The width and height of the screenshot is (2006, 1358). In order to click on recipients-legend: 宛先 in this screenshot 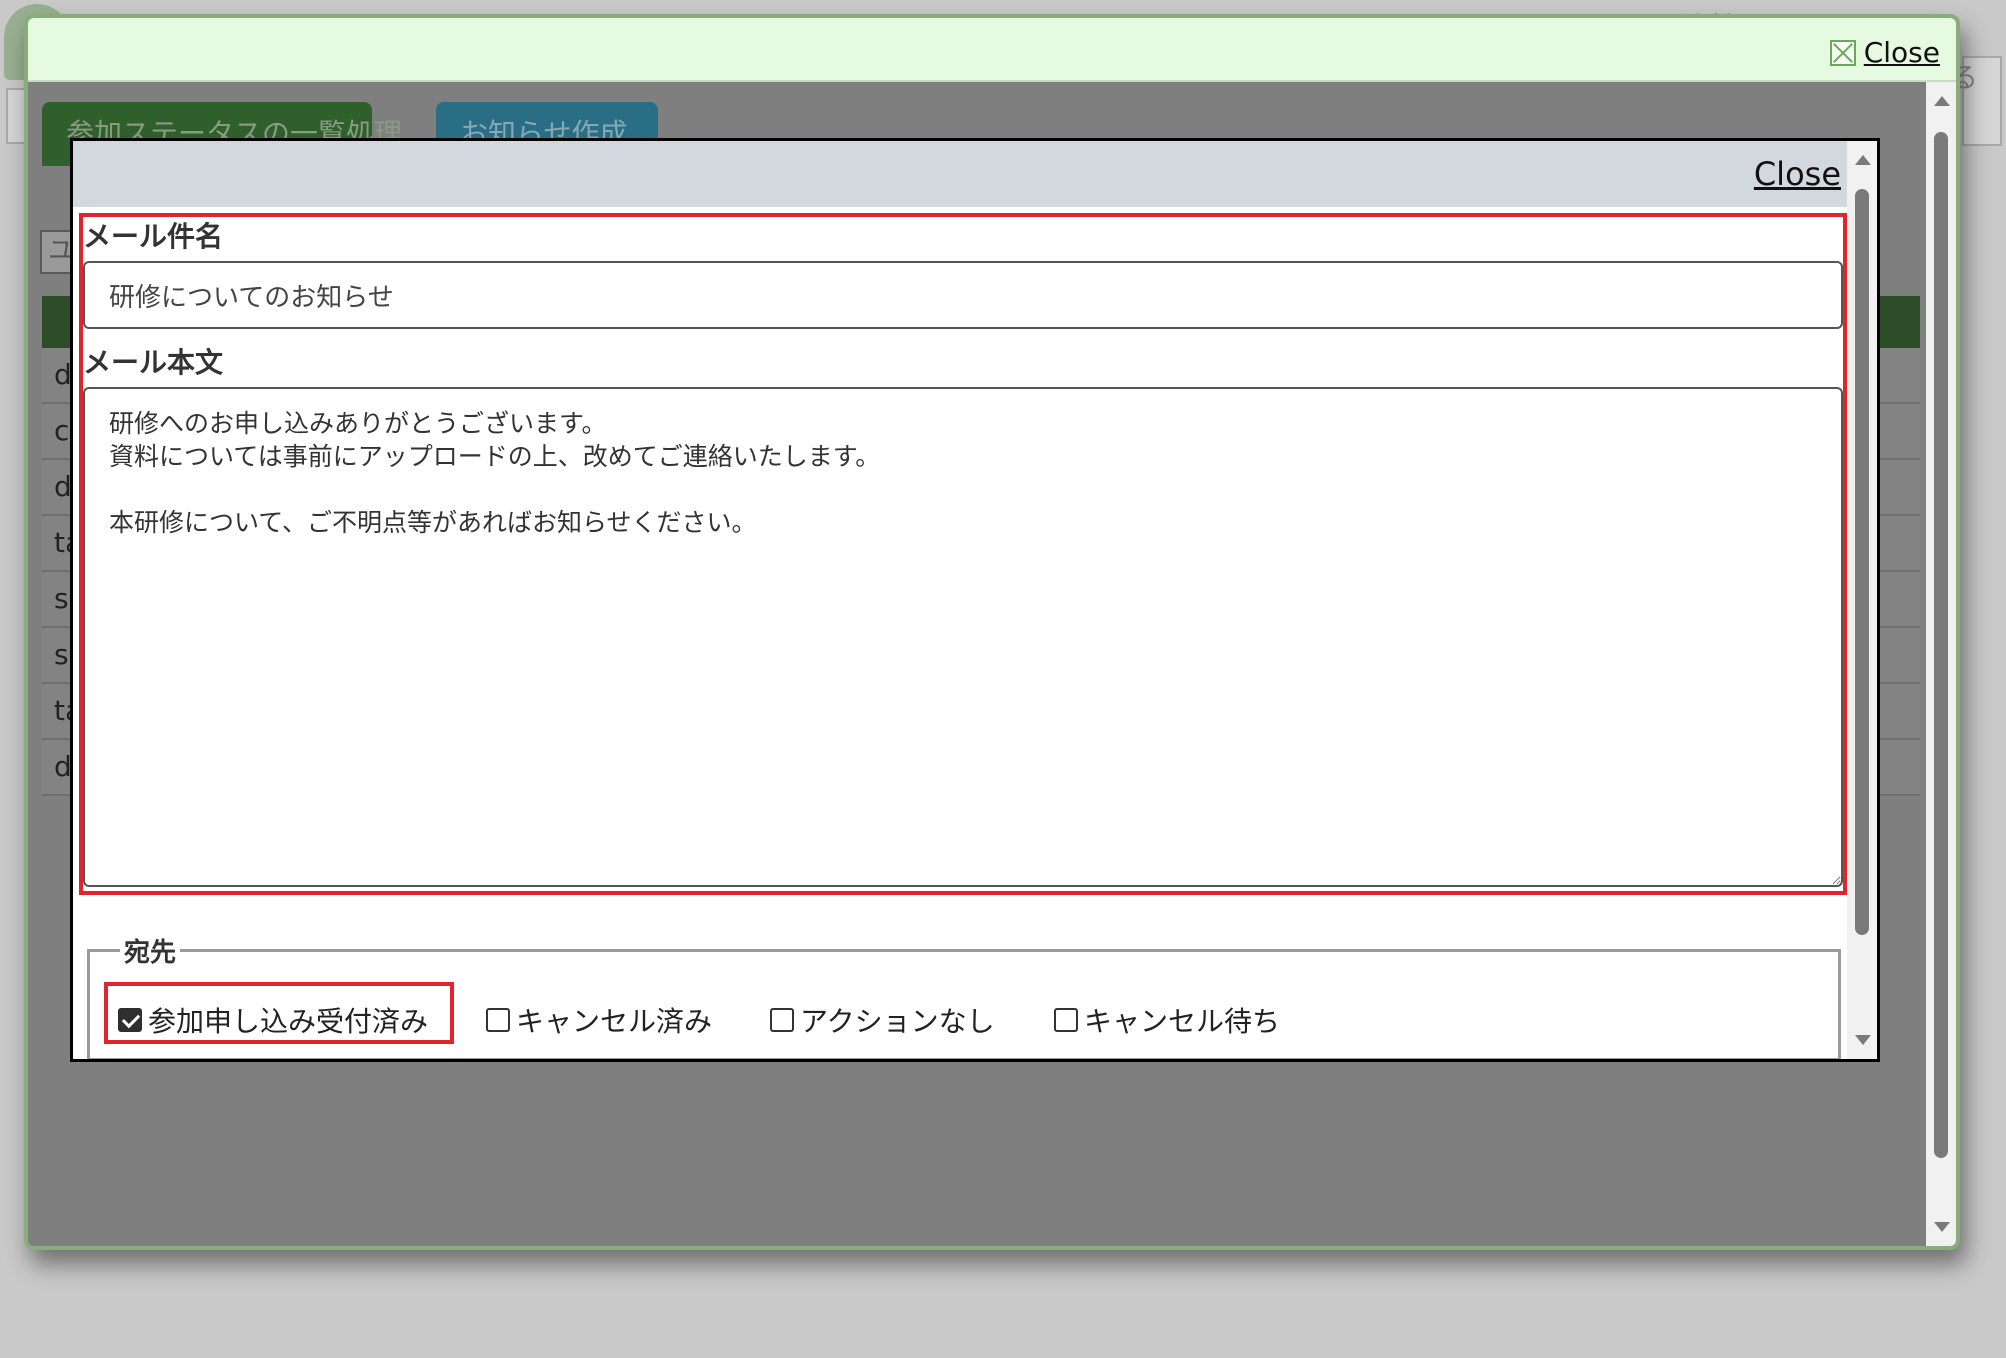, I will do `click(150, 950)`.